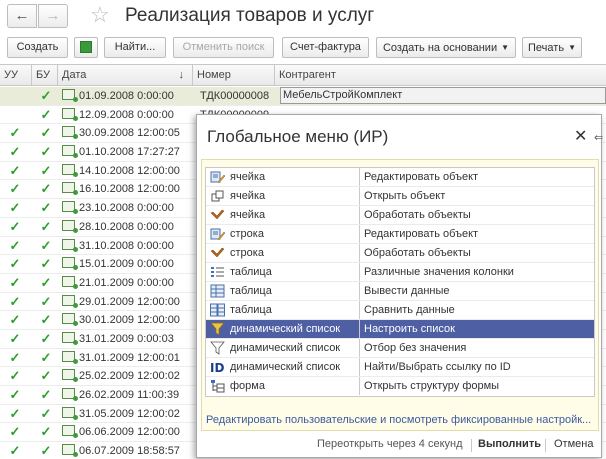 The width and height of the screenshot is (606, 459). Describe the element at coordinates (400, 348) in the screenshot. I see `menu-item: динамический список Отбор без значения` at that location.